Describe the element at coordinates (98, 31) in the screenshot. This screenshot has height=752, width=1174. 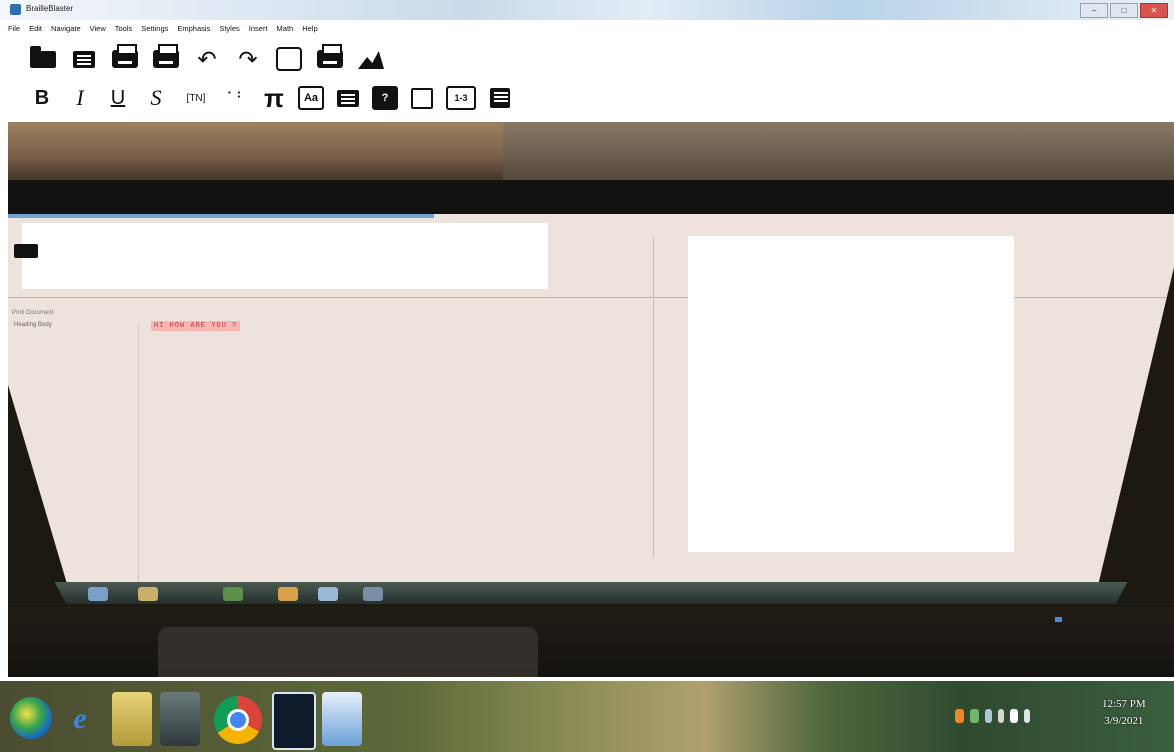
I see `menu-view: View` at that location.